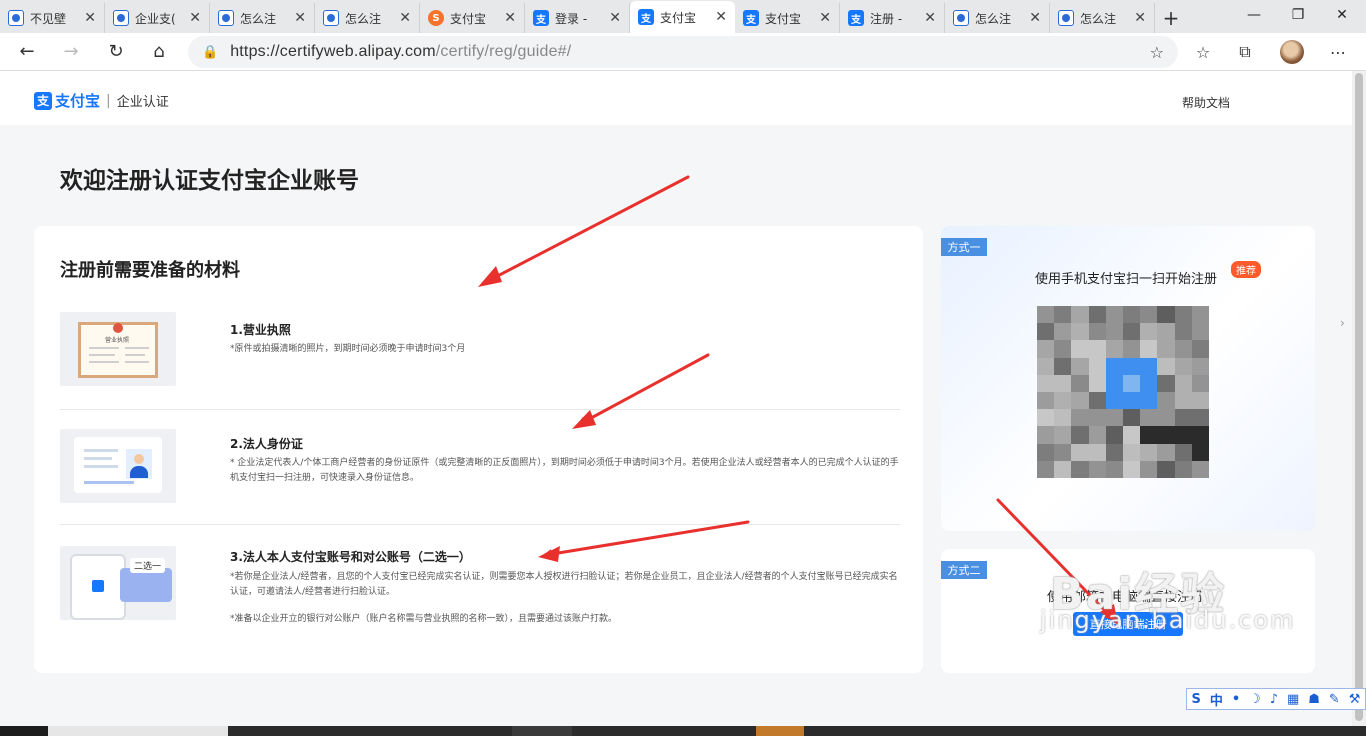  I want to click on item-title: 3.法人本人支付宝账号和对公账号（二选一）, so click(350, 557).